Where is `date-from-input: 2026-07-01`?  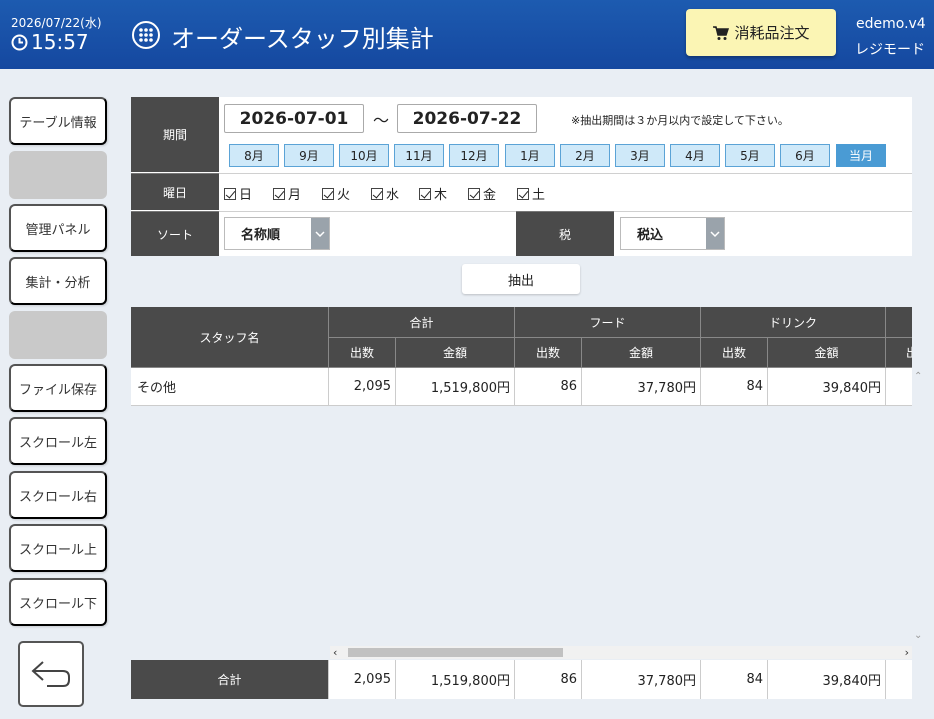 date-from-input: 2026-07-01 is located at coordinates (294, 118).